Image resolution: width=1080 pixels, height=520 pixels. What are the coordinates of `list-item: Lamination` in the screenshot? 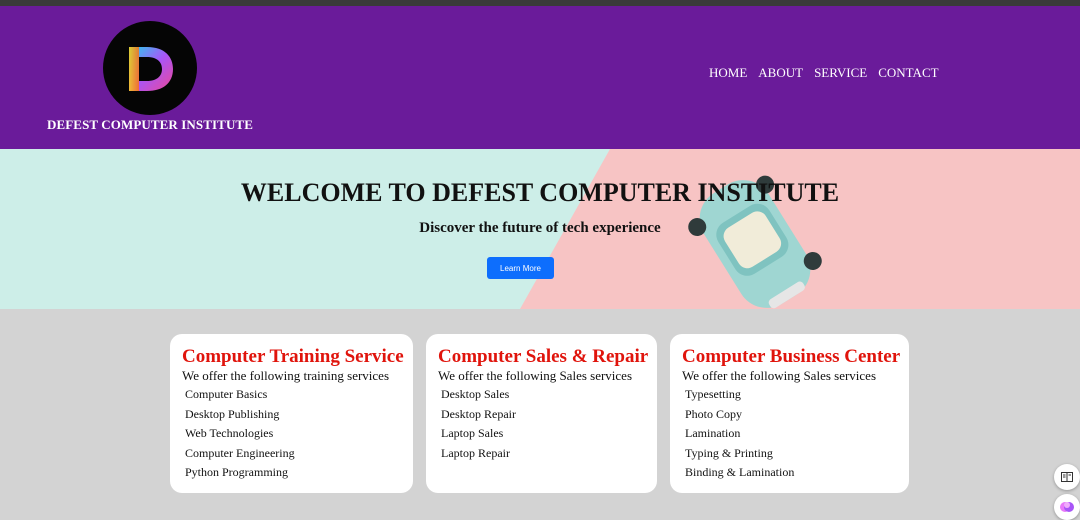 It's located at (713, 433).